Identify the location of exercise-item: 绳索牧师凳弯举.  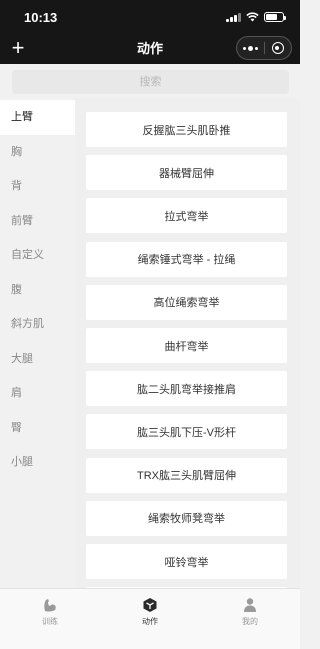
(186, 518).